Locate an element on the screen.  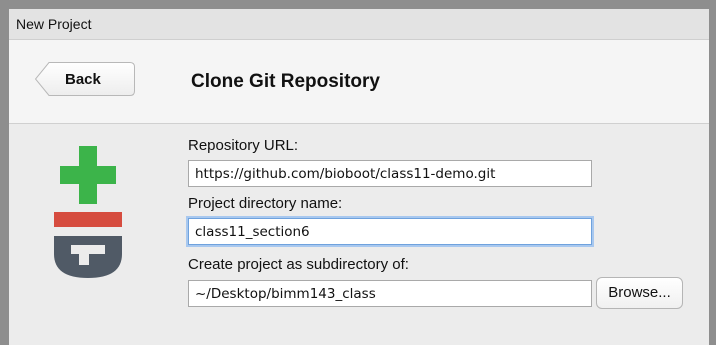
project-directory-label: Project directory name: is located at coordinates (265, 203).